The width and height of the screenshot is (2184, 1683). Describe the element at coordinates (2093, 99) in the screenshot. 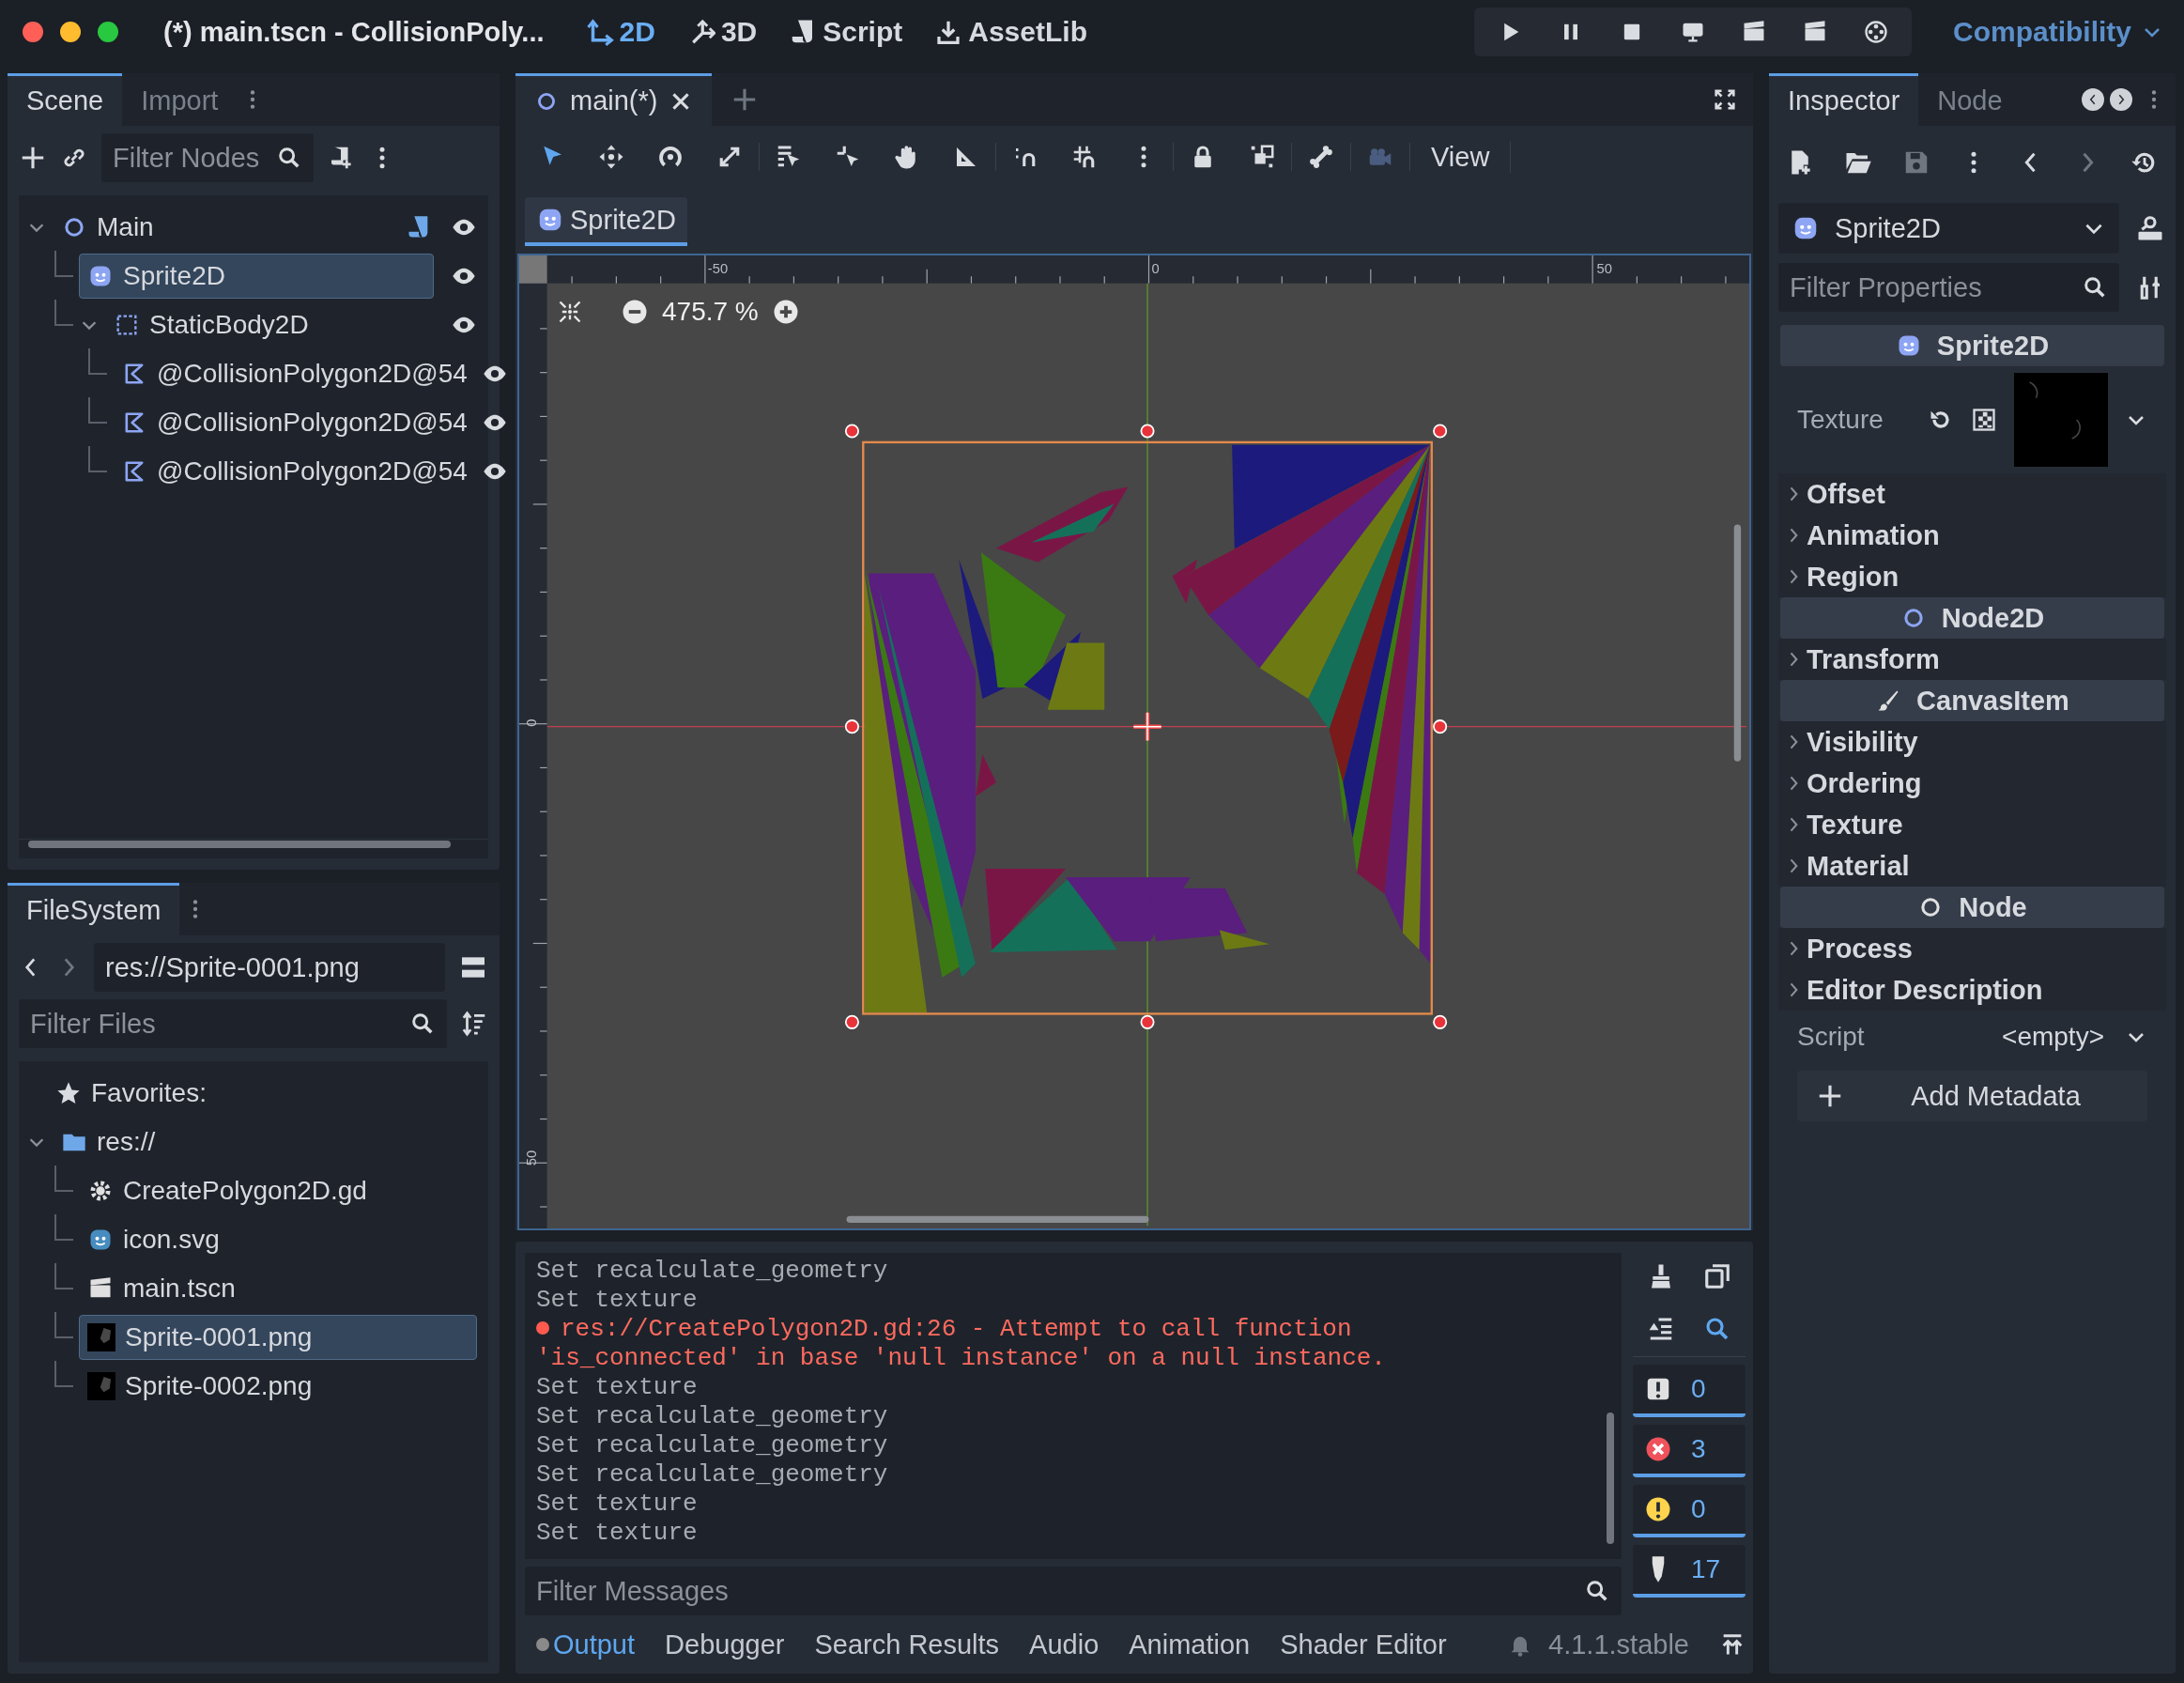

I see `previous-icon` at that location.